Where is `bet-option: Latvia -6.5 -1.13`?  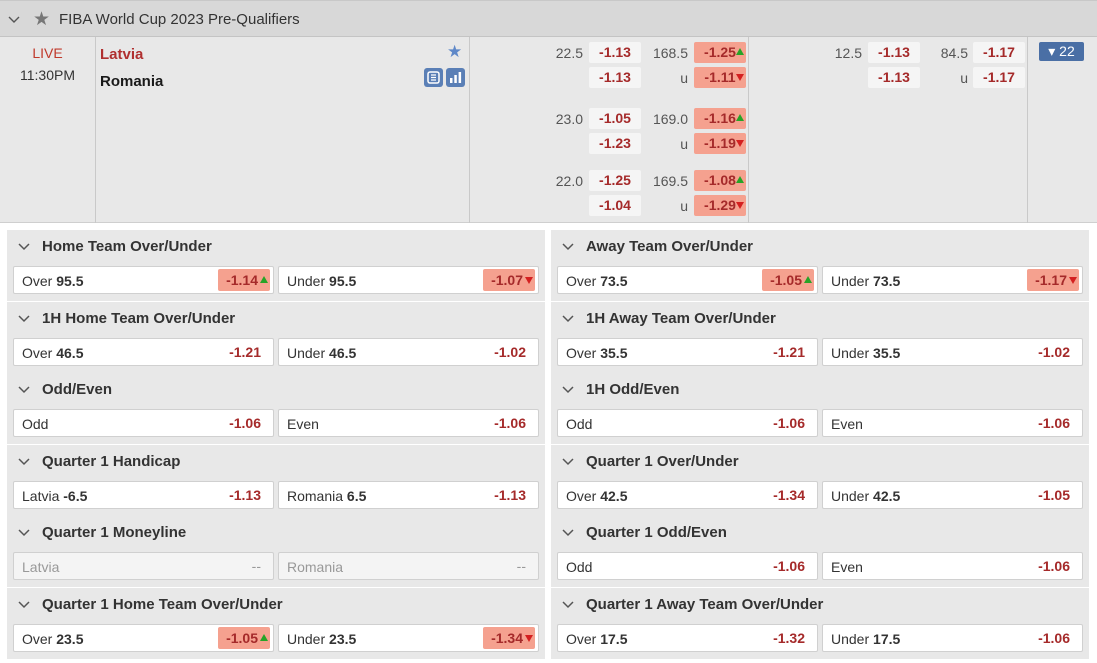
bet-option: Latvia -6.5 -1.13 is located at coordinates (143, 494).